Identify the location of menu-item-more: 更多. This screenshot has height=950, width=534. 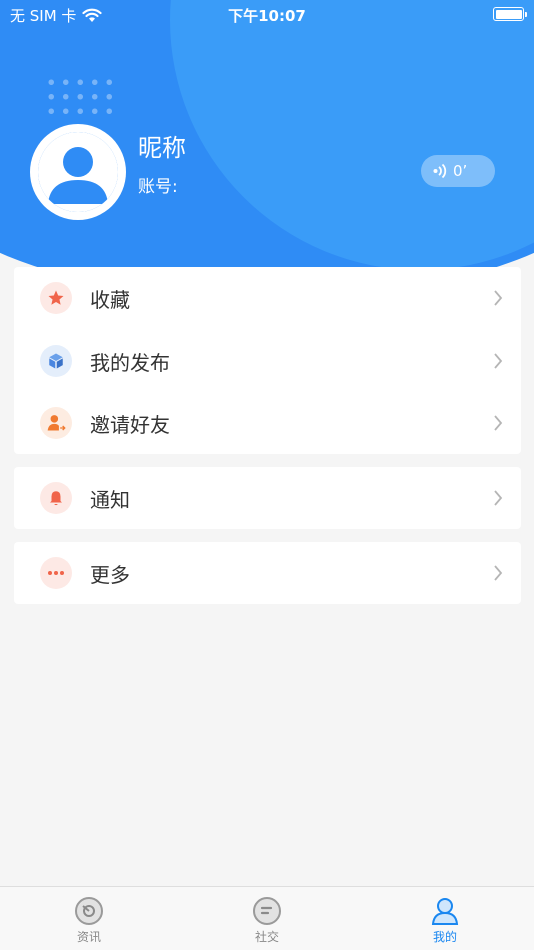
(267, 573).